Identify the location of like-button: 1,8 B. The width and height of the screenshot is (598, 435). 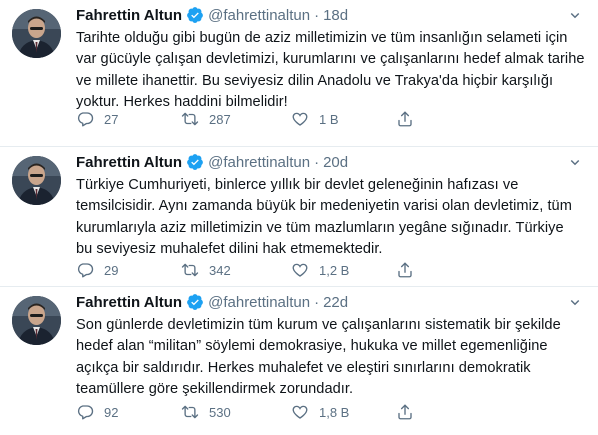
(343, 412).